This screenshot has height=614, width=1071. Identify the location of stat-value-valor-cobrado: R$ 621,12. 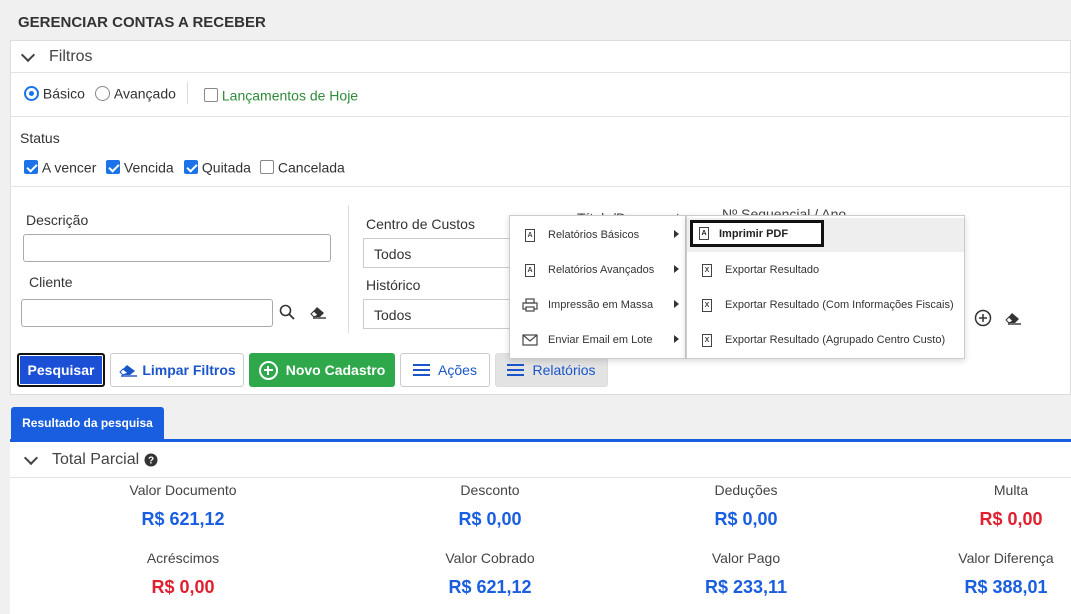
(490, 587).